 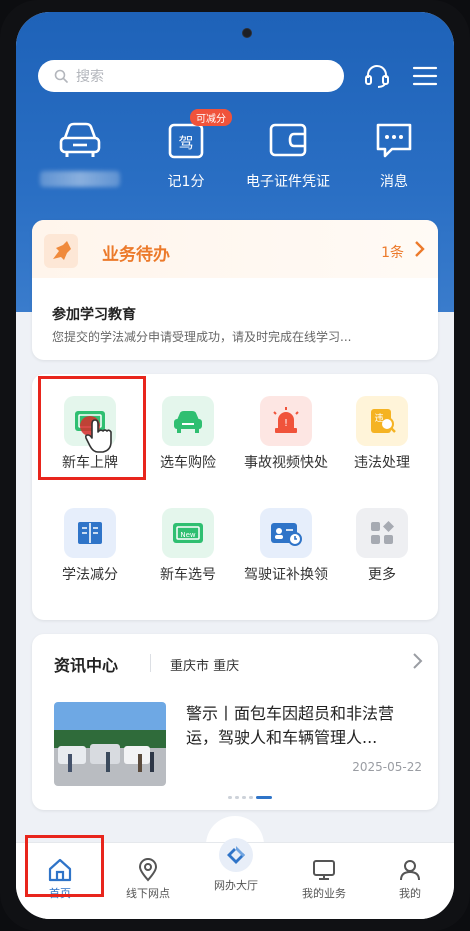 I want to click on service-violation: 违 违法处理, so click(x=382, y=434).